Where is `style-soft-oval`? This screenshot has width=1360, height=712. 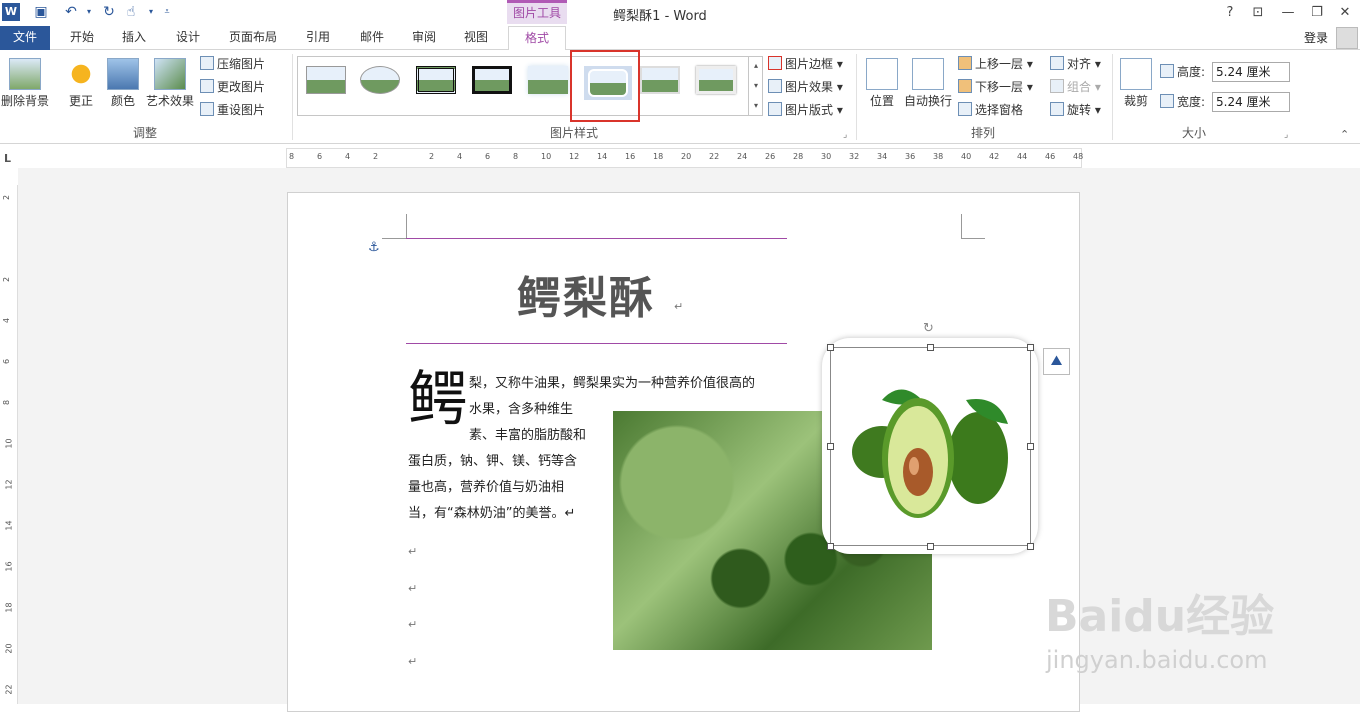
style-soft-oval is located at coordinates (382, 84).